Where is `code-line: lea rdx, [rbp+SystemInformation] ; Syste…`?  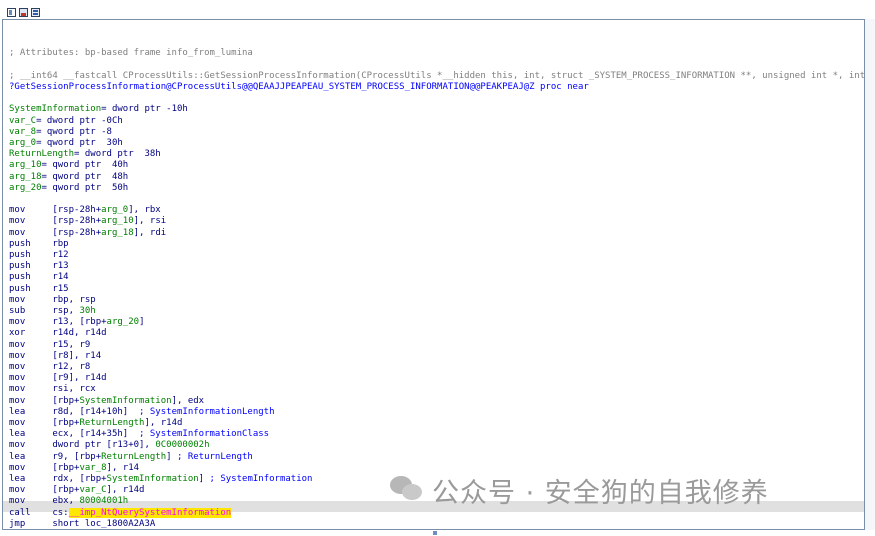 code-line: lea rdx, [rbp+SystemInformation] ; Syste… is located at coordinates (160, 479).